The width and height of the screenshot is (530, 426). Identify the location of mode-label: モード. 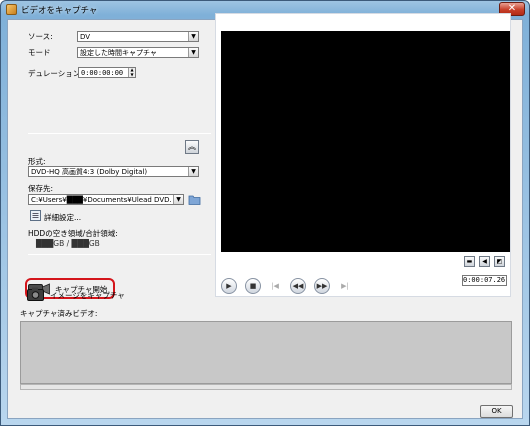
(39, 52).